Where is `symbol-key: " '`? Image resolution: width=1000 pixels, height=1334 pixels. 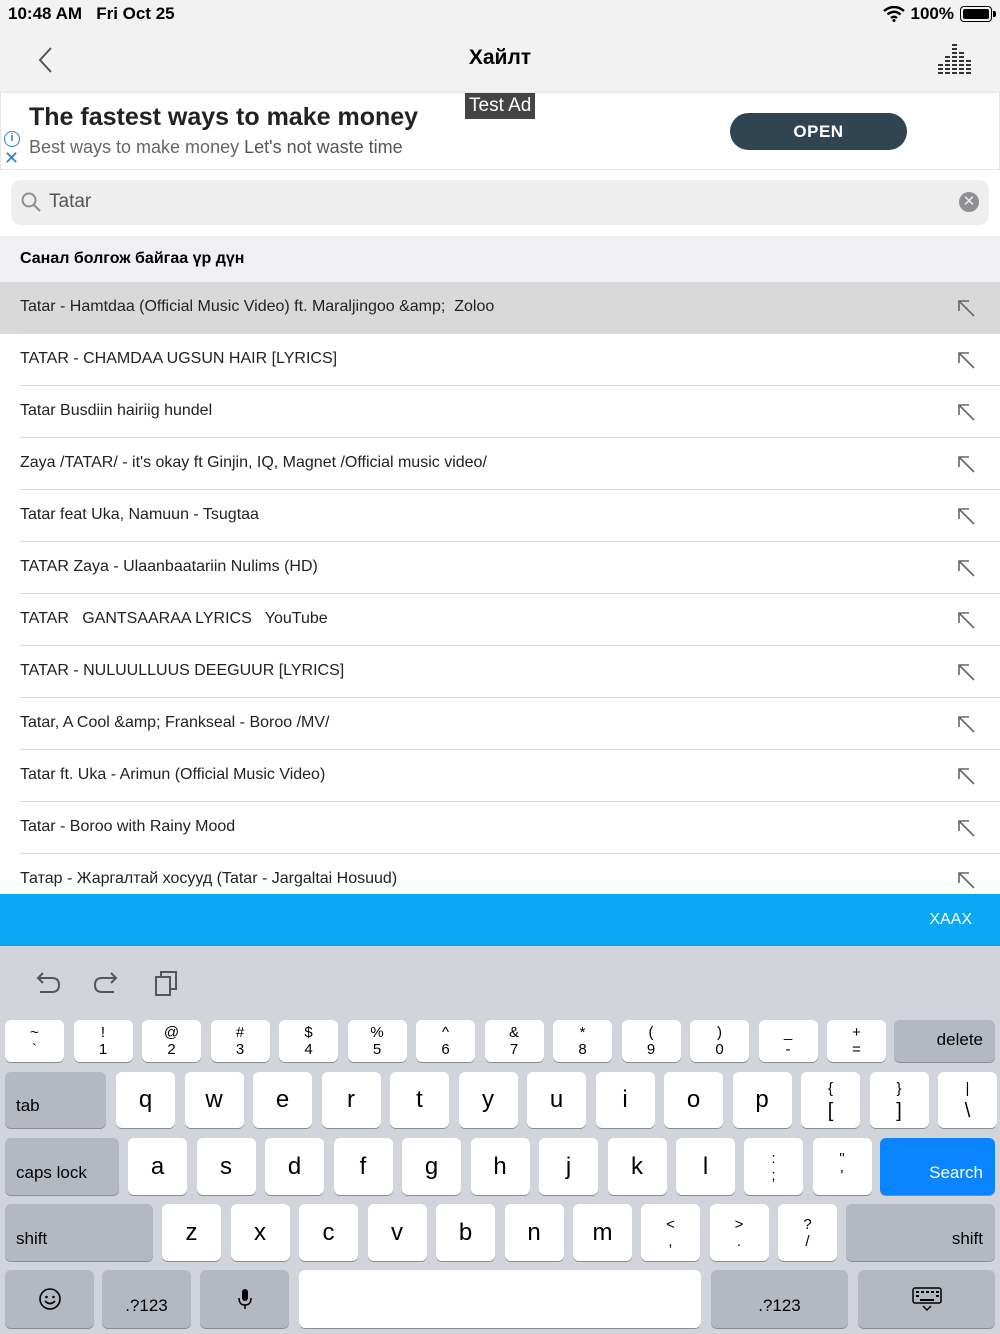
symbol-key: " ' is located at coordinates (842, 1166).